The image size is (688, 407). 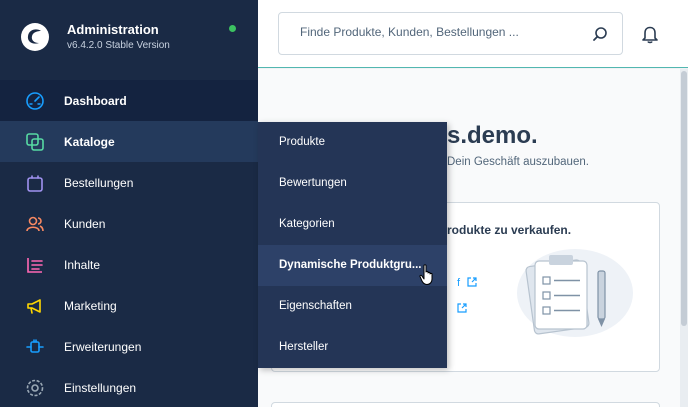 I want to click on sidebar-item-extensions: Erweiterungen, so click(x=129, y=346).